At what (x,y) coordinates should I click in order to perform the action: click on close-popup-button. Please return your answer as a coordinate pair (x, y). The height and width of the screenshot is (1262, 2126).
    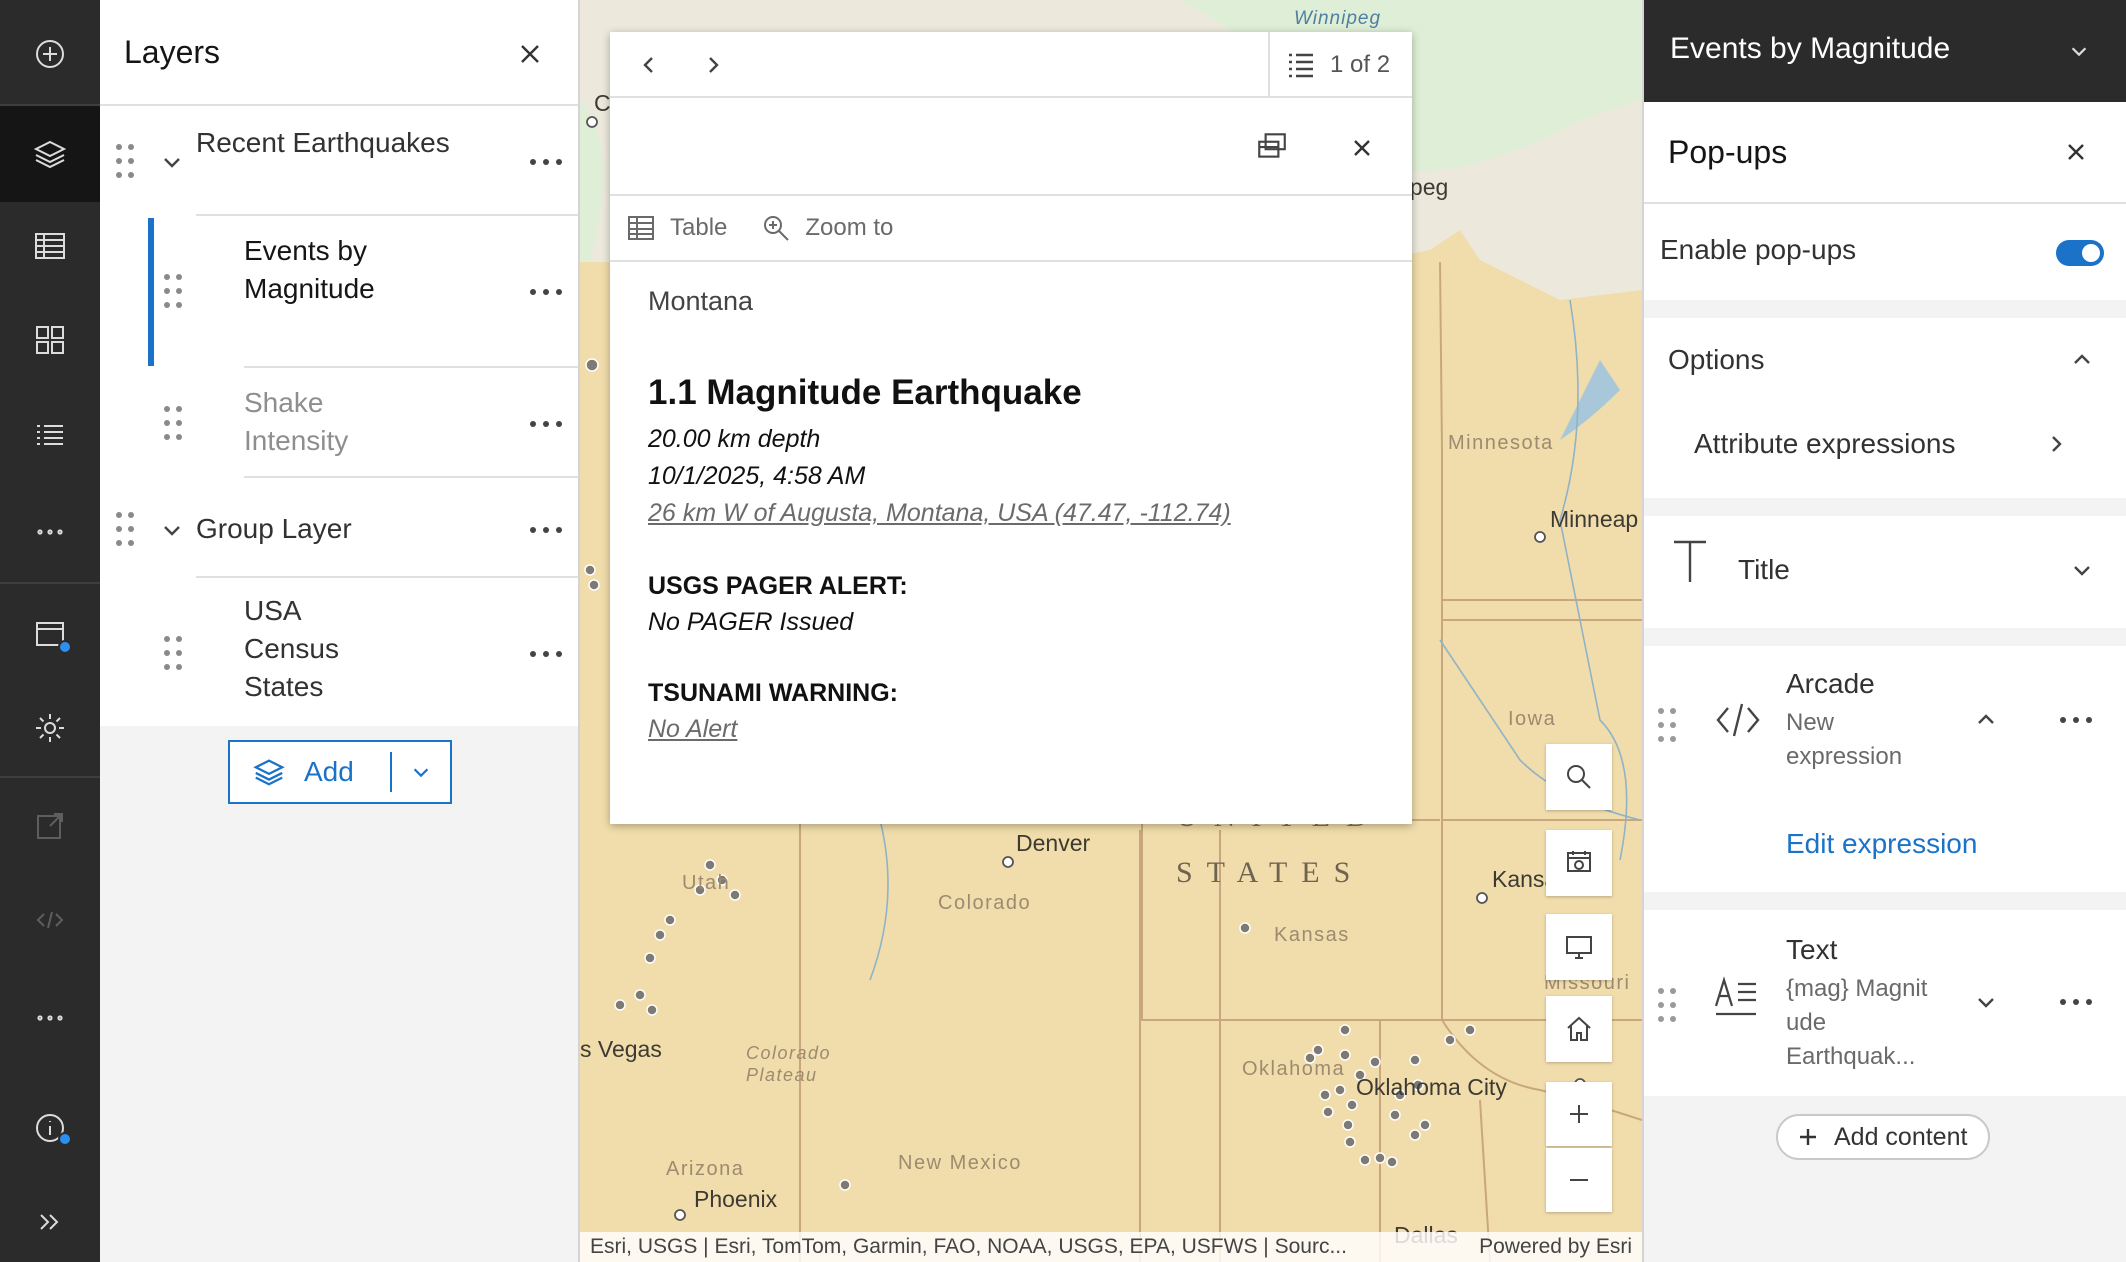
    Looking at the image, I should click on (1362, 148).